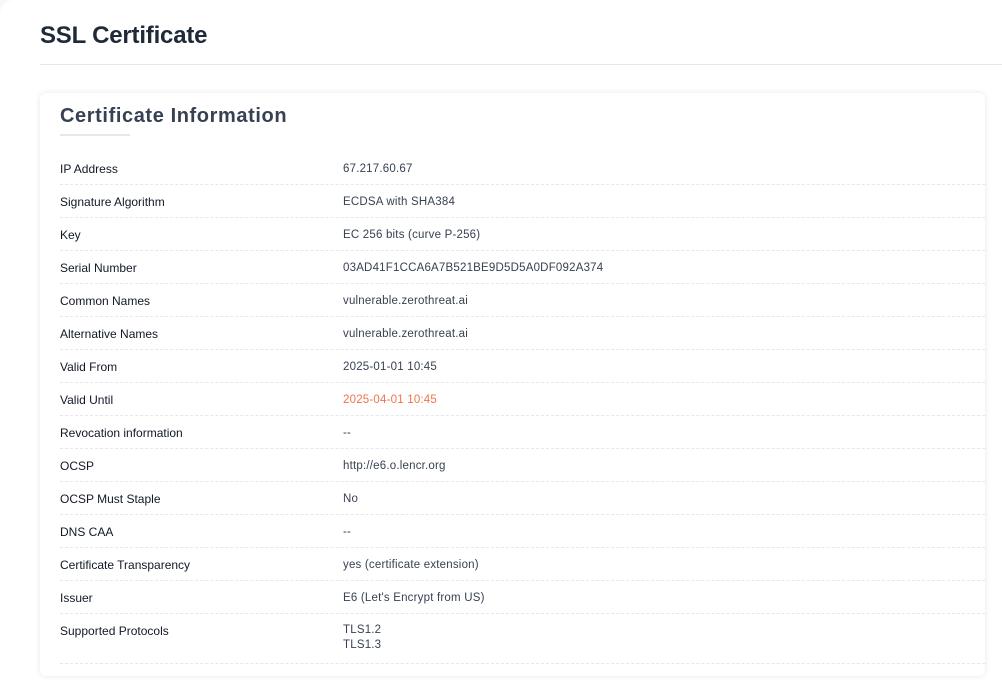 This screenshot has width=1002, height=692. I want to click on info-label: Alternative Names, so click(109, 334).